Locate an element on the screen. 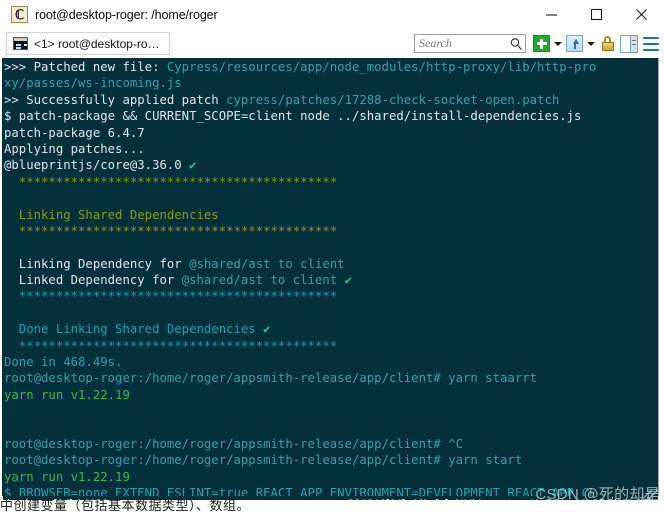  terminal-line: Done Linking Shared Dependencies ✔ is located at coordinates (331, 329).